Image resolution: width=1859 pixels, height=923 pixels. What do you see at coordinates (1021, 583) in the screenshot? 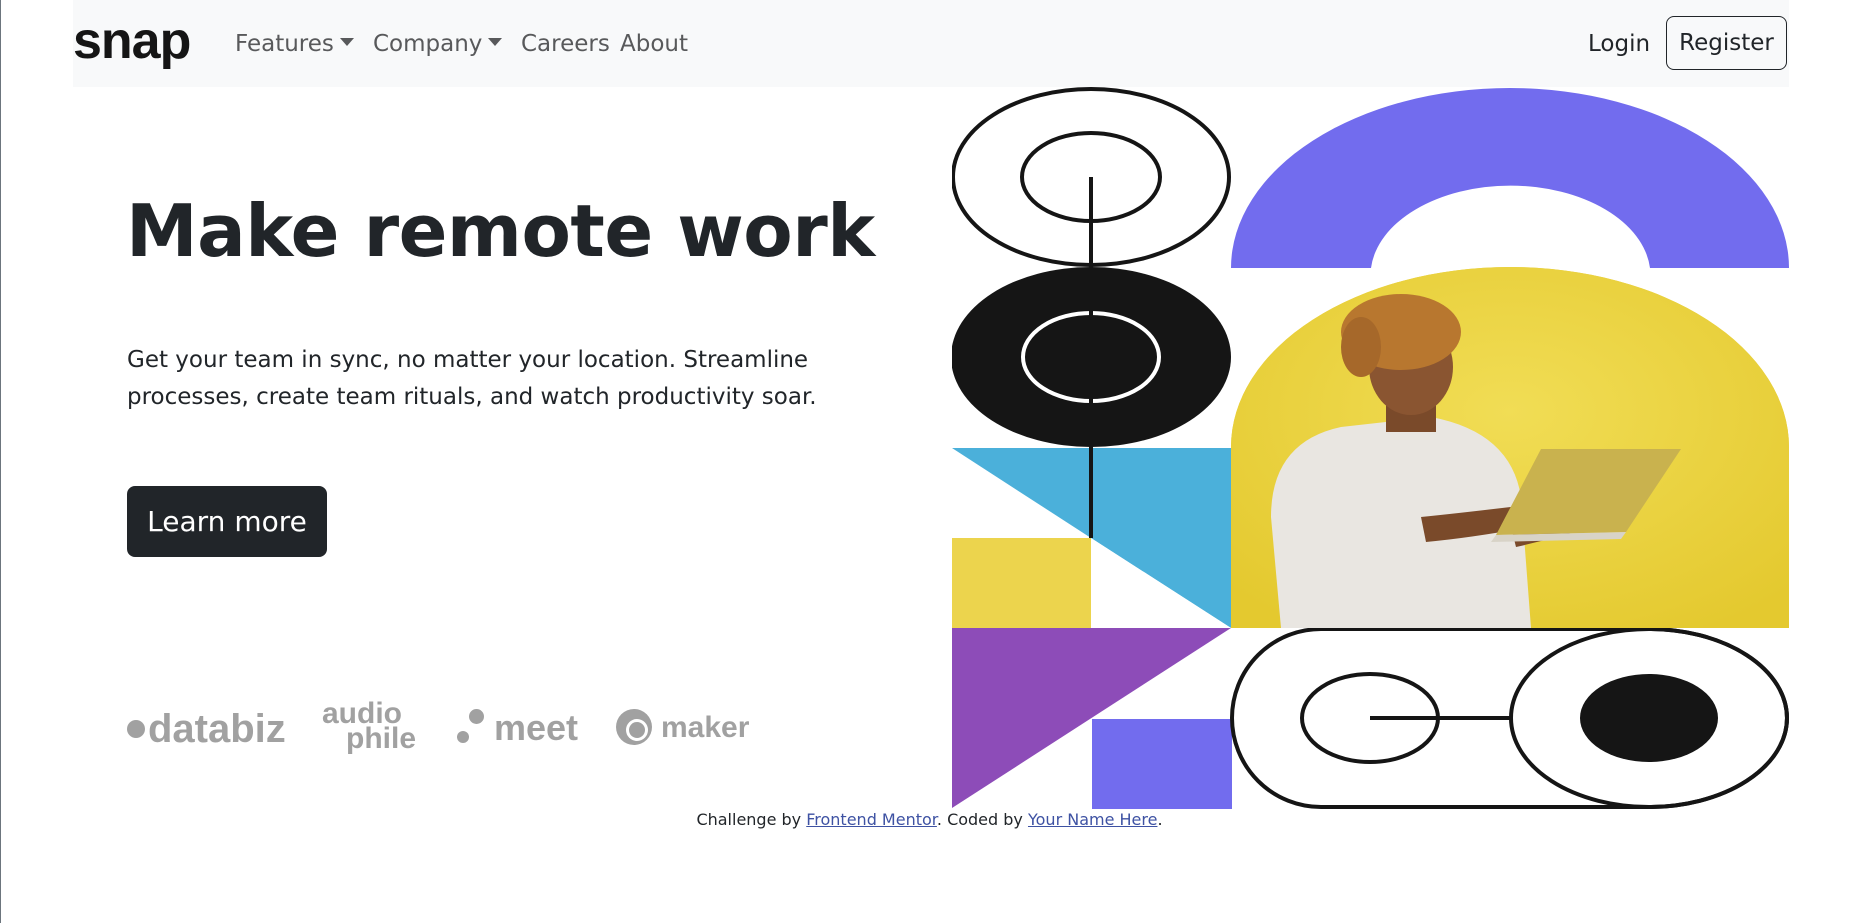
I see `yellow-square-shape` at bounding box center [1021, 583].